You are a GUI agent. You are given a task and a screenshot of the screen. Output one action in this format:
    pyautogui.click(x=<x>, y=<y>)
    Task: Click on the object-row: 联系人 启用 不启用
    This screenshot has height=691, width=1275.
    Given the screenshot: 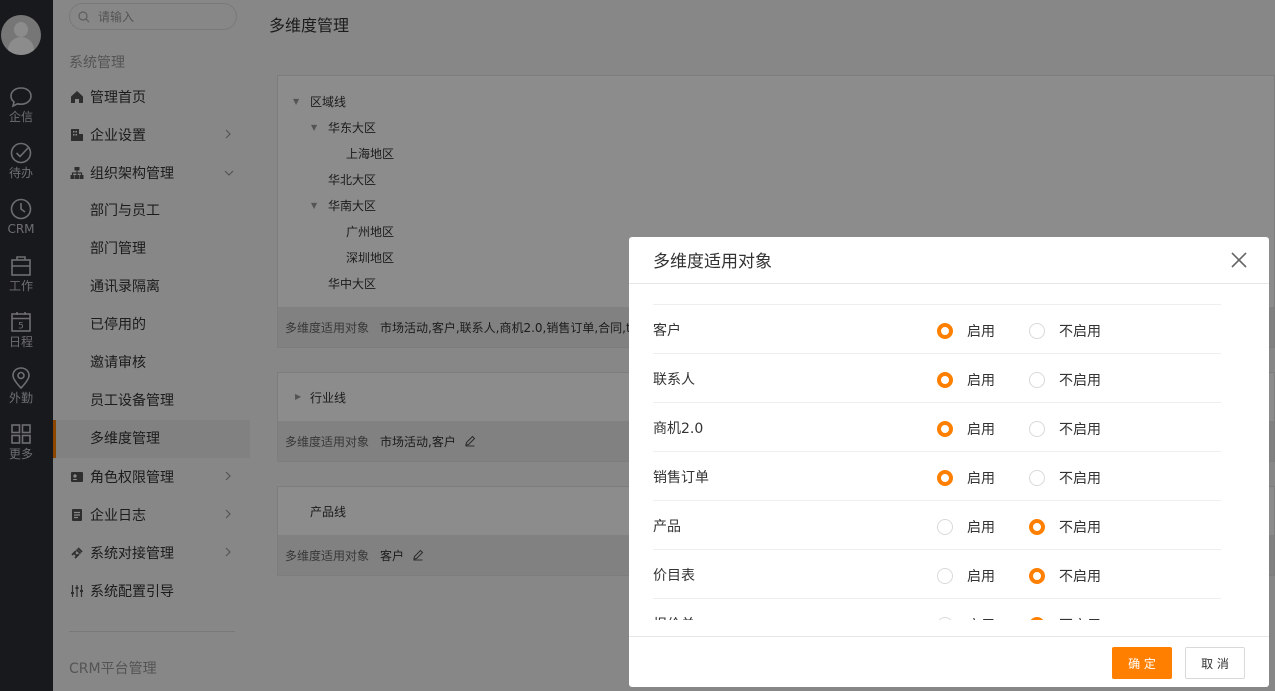 What is the action you would take?
    pyautogui.click(x=937, y=377)
    